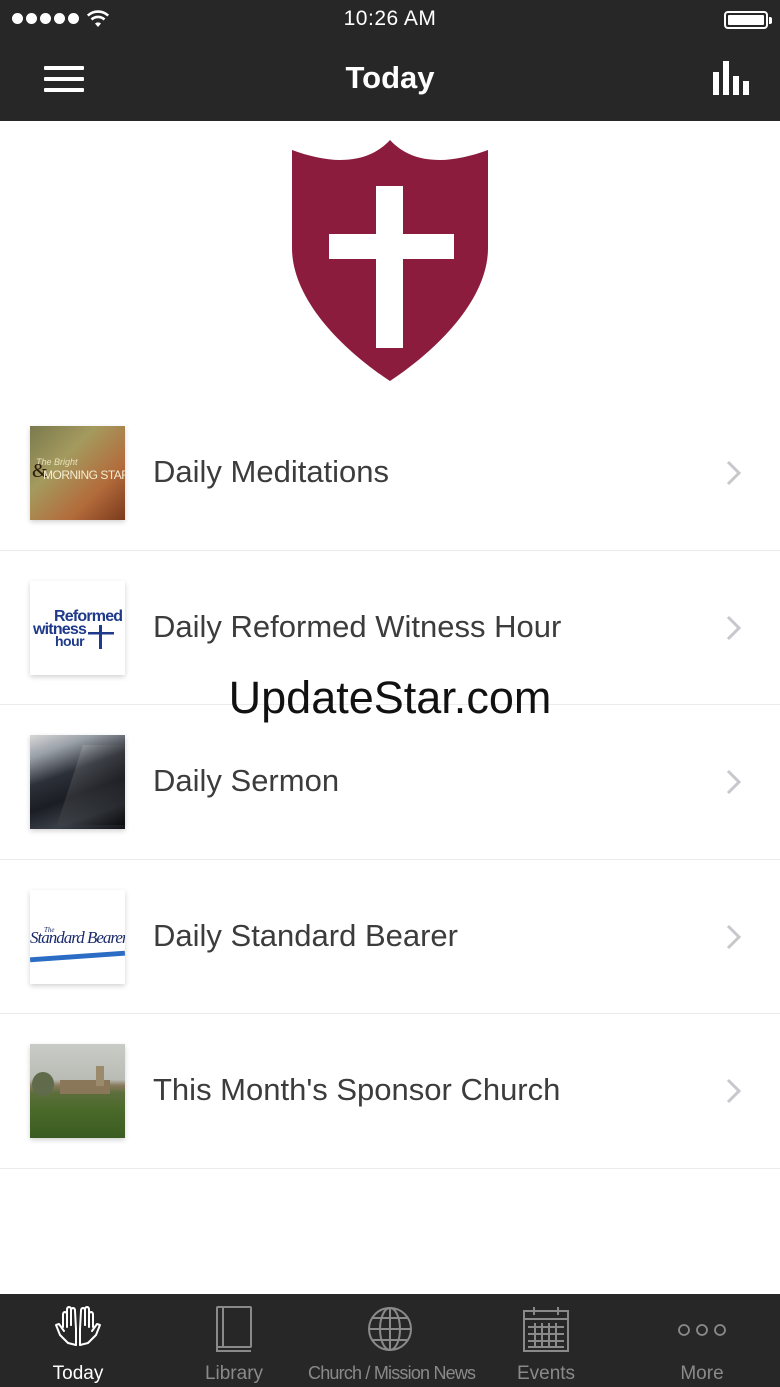 Image resolution: width=780 pixels, height=1387 pixels. I want to click on tab-events: Events, so click(546, 1340).